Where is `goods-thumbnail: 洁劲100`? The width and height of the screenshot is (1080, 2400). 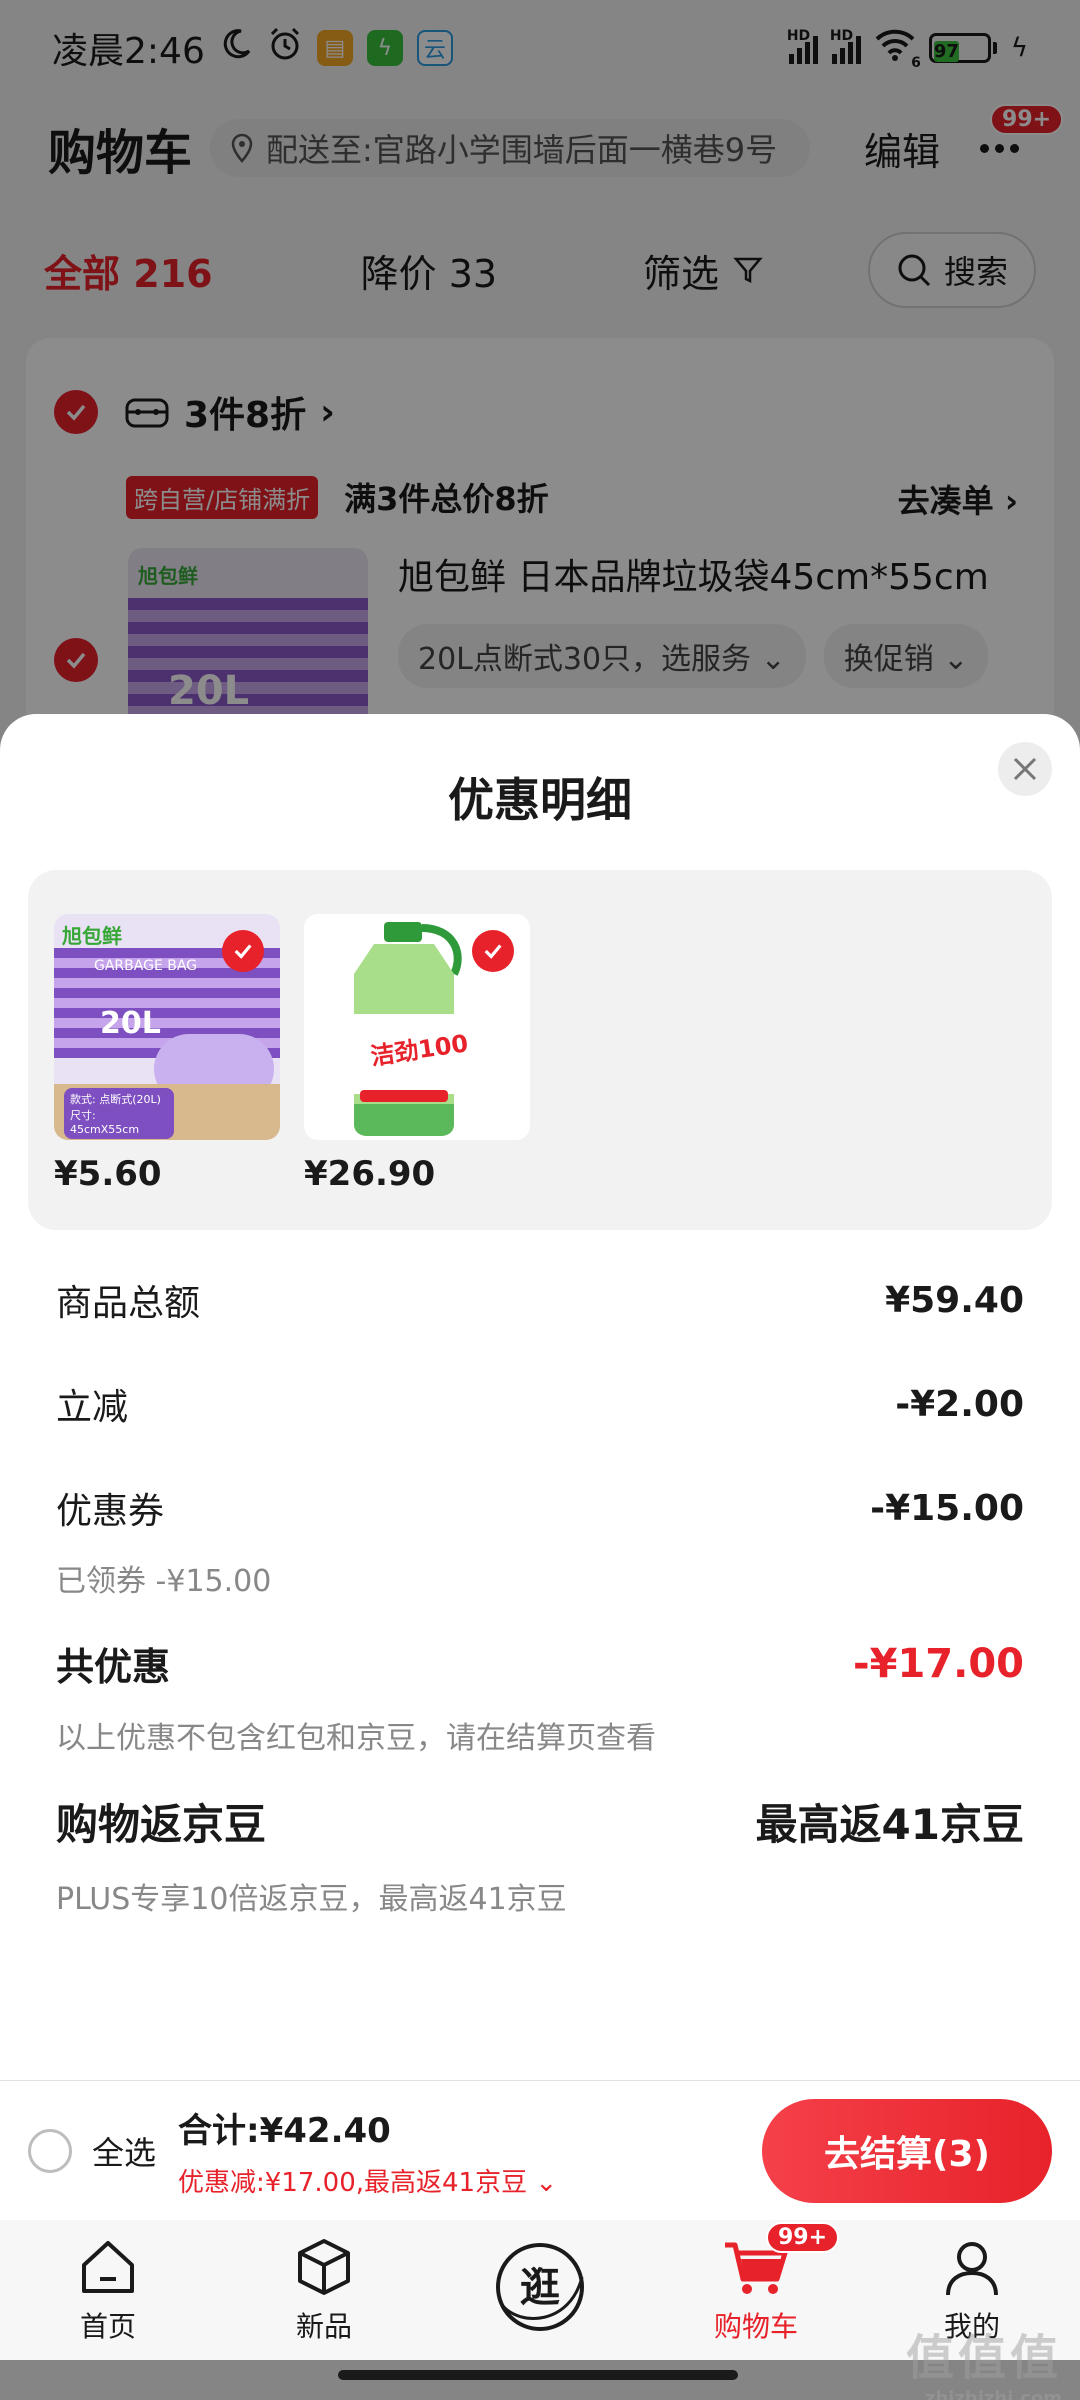 goods-thumbnail: 洁劲100 is located at coordinates (417, 1027).